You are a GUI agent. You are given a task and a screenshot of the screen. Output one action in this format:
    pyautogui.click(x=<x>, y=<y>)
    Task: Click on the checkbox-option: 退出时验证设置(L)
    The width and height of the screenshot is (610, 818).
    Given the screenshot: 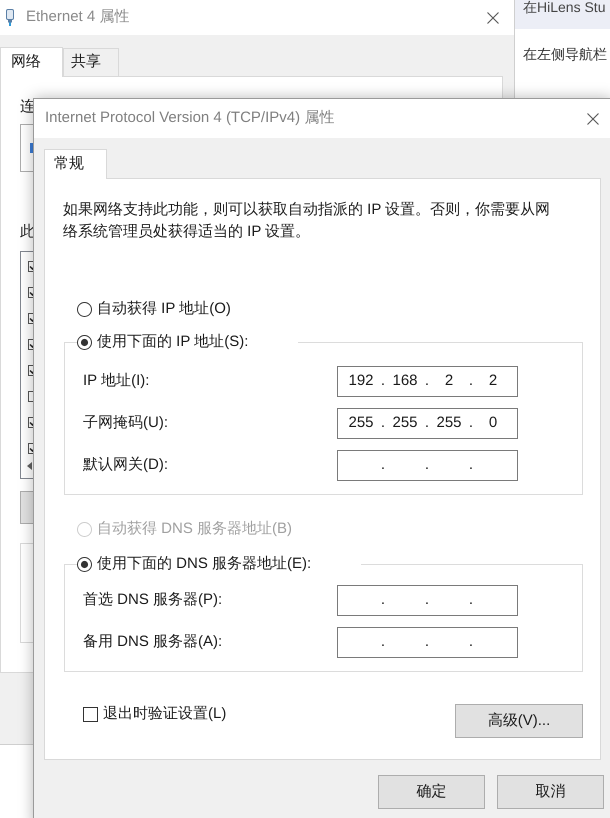 What is the action you would take?
    pyautogui.click(x=154, y=714)
    